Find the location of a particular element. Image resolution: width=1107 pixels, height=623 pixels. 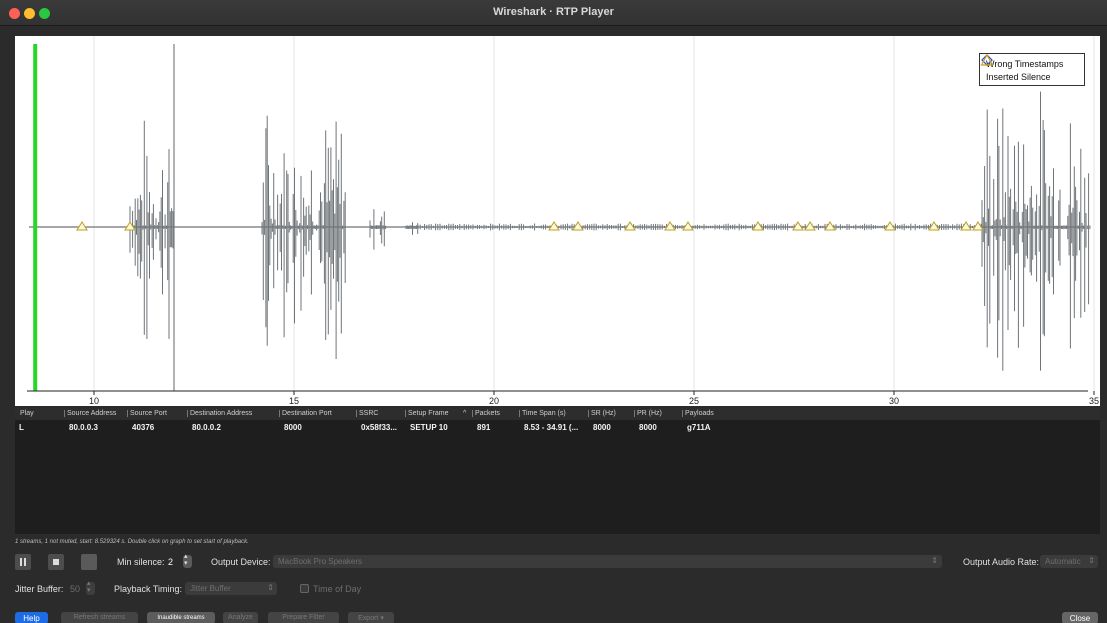

plot-legend: Wrong Timestamps Inserted Silence is located at coordinates (1032, 69).